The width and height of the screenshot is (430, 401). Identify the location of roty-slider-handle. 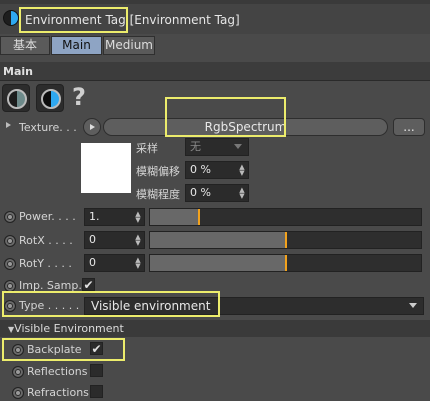
(286, 263).